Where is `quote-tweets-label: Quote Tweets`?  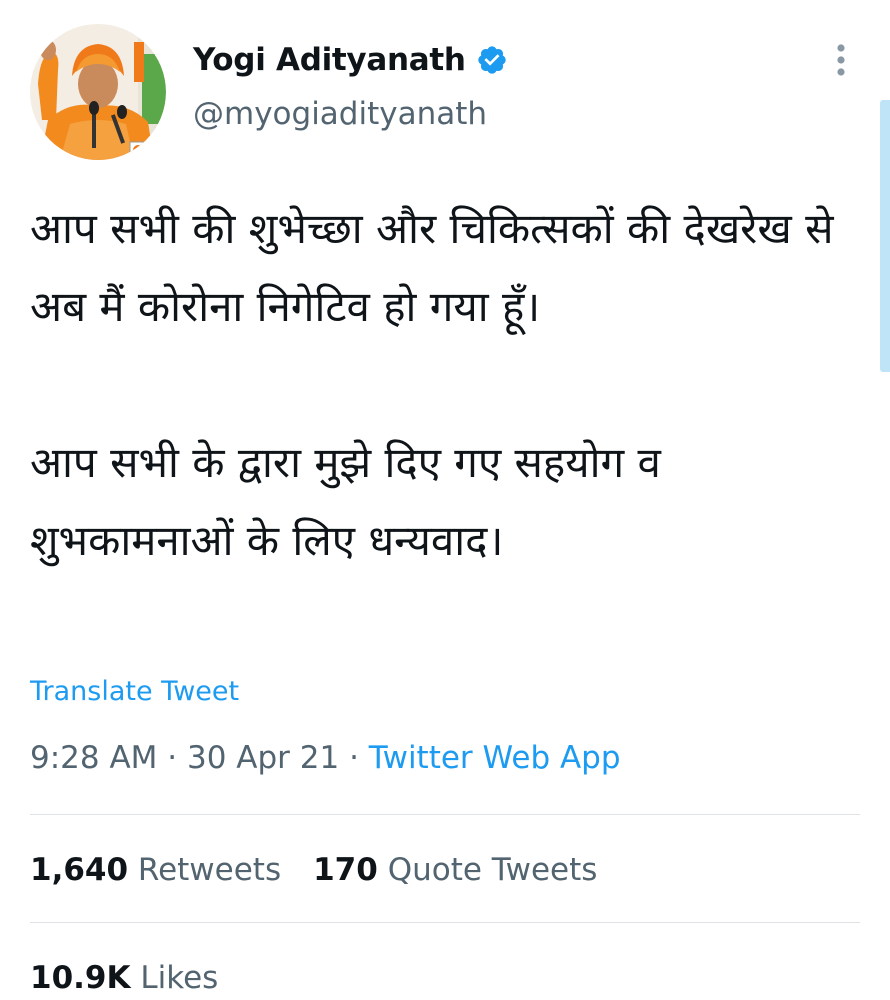
quote-tweets-label: Quote Tweets is located at coordinates (492, 870).